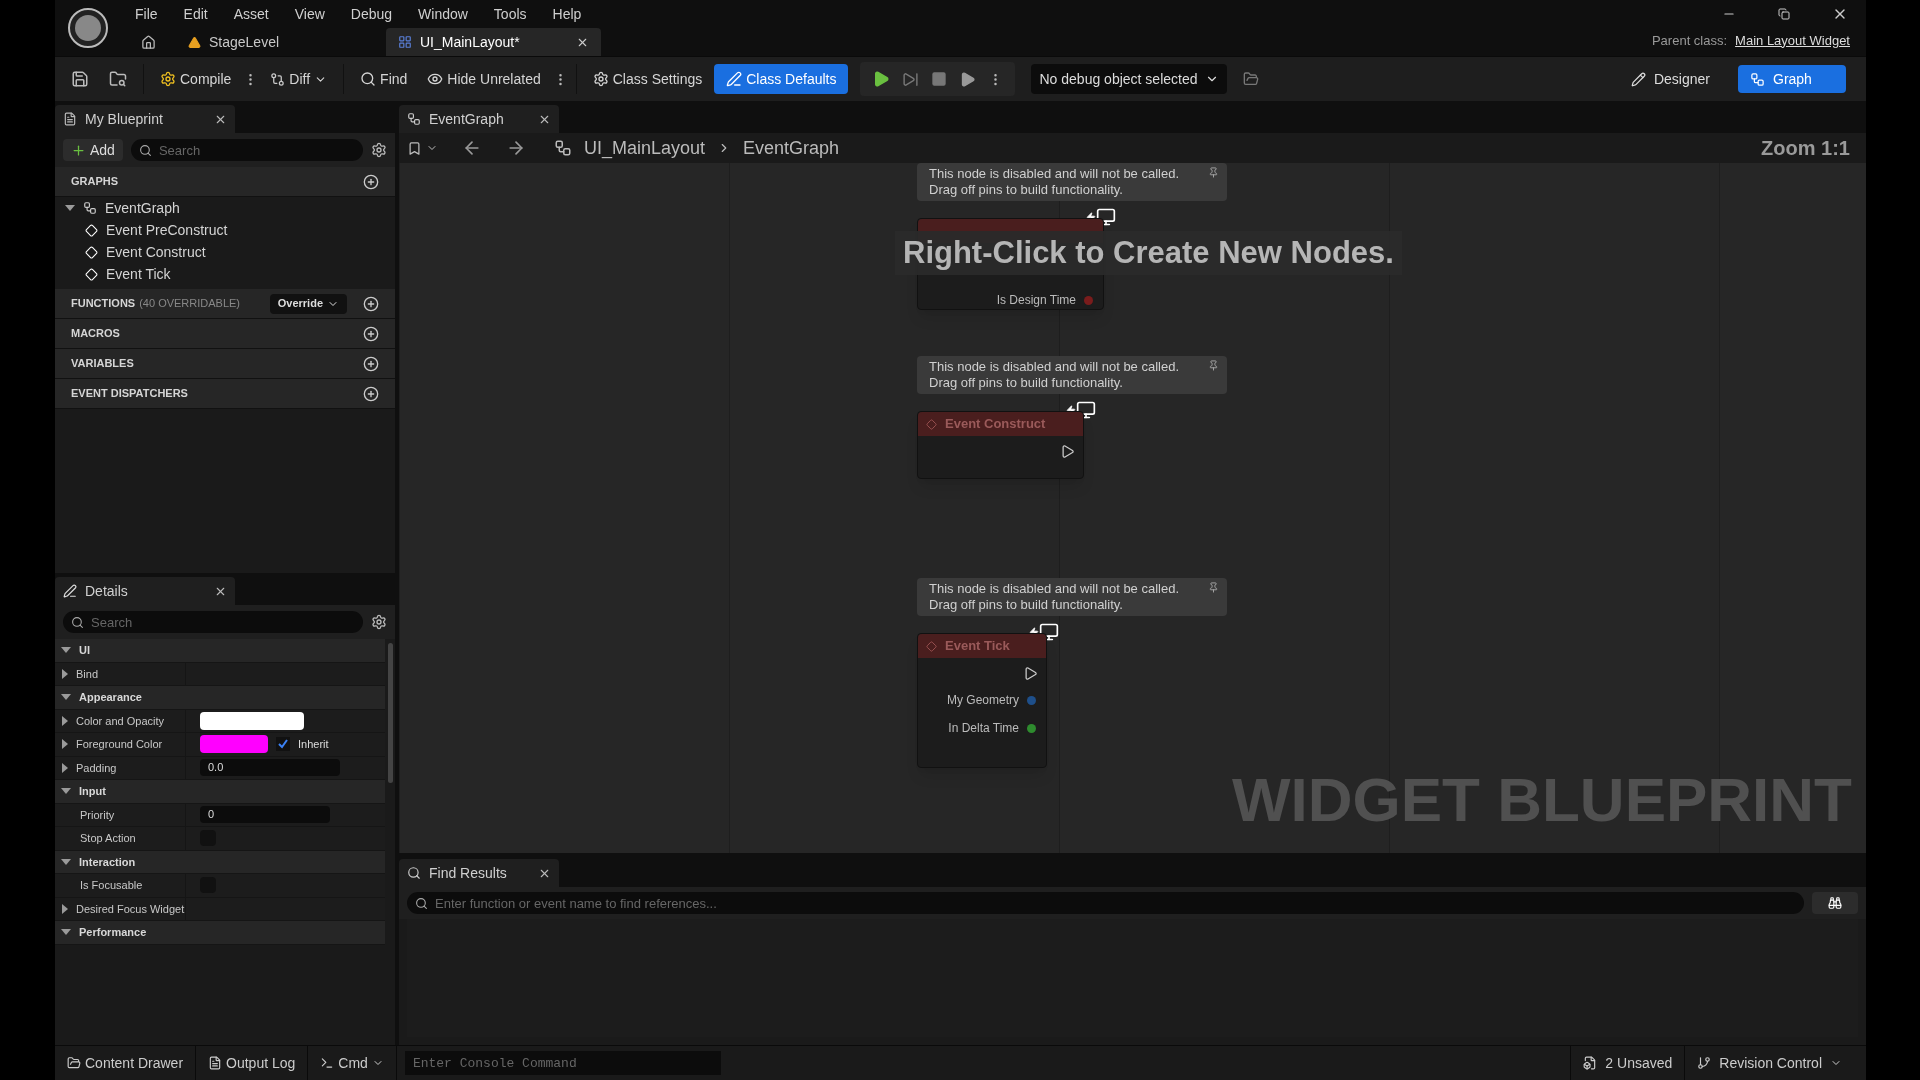 The height and width of the screenshot is (1080, 1920). What do you see at coordinates (118, 79) in the screenshot?
I see `folder-search-icon` at bounding box center [118, 79].